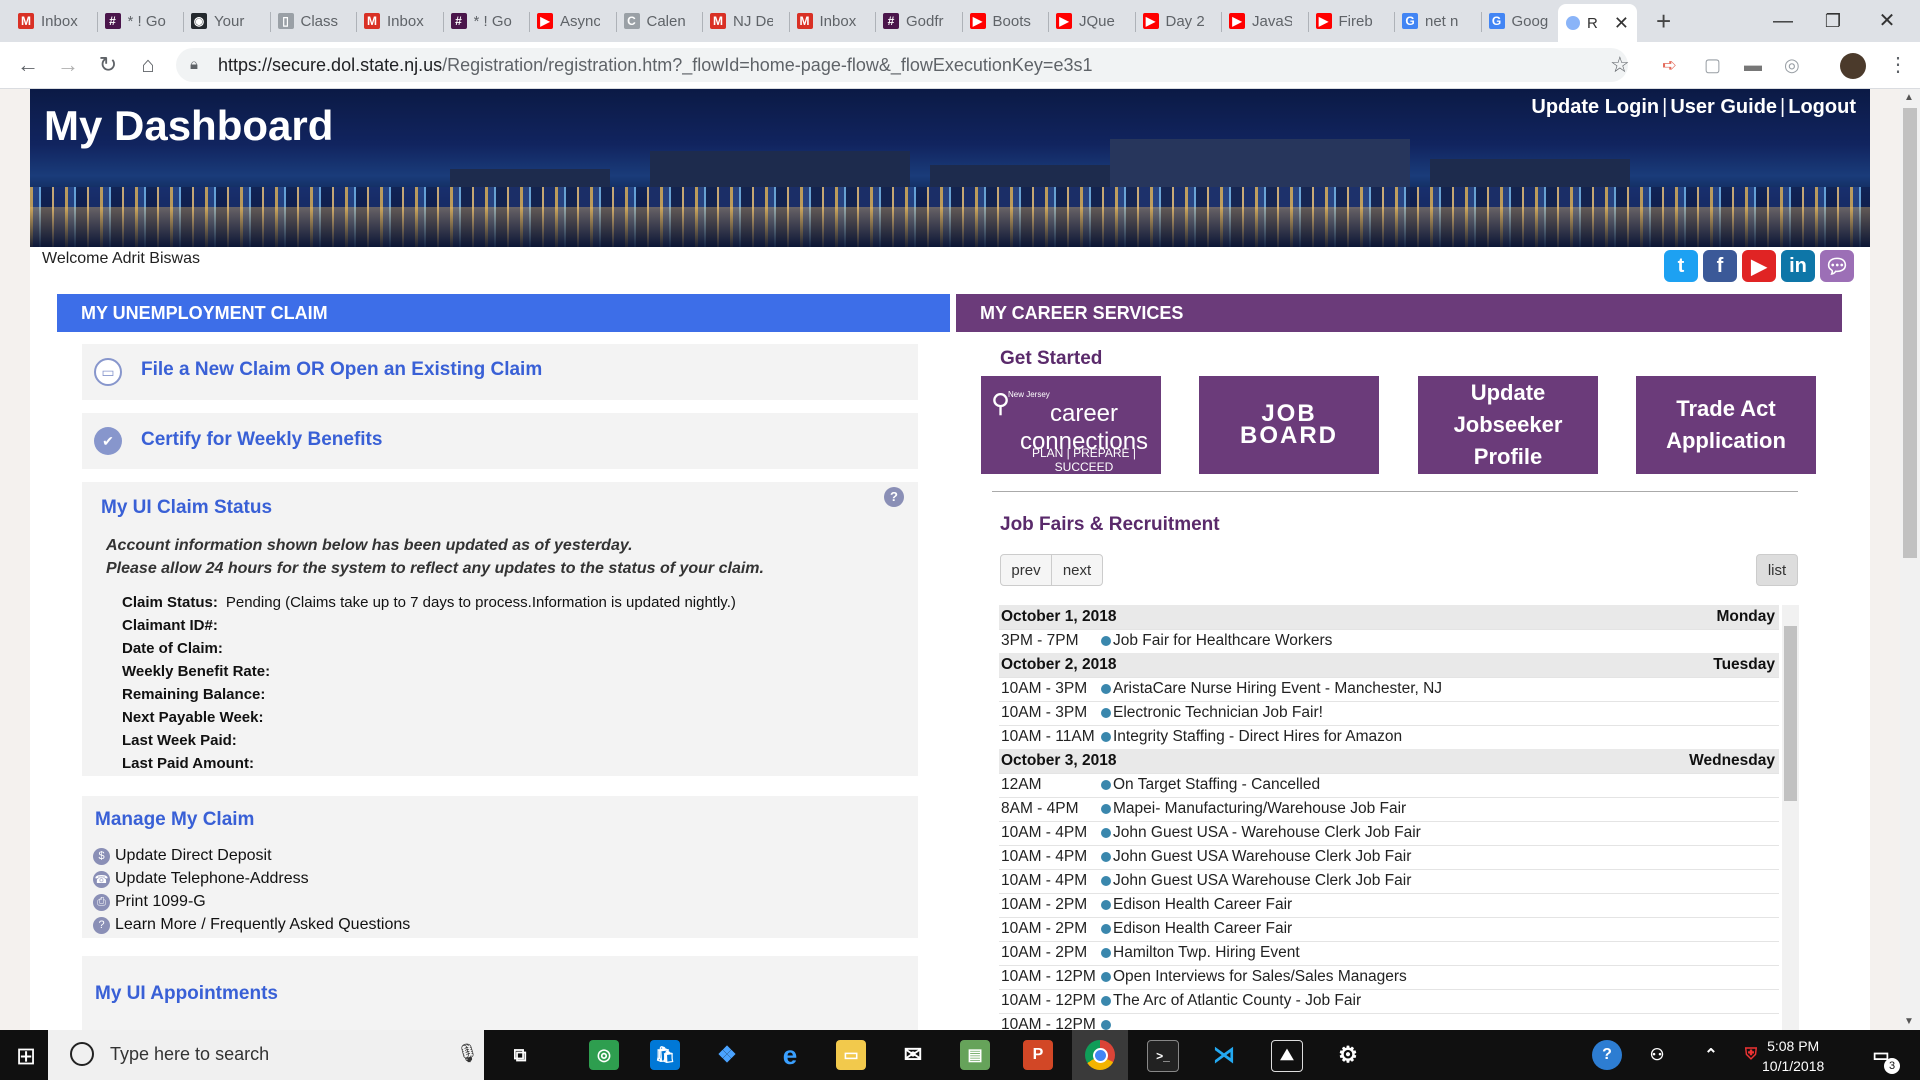  Describe the element at coordinates (1753, 65) in the screenshot. I see `extension-icon-3: ▬` at that location.